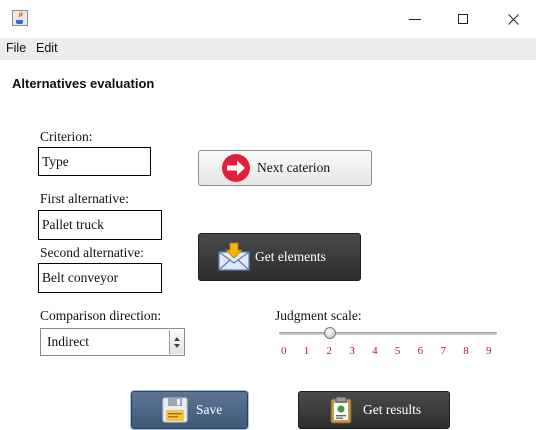  I want to click on scale-tick-label: 6, so click(420, 351).